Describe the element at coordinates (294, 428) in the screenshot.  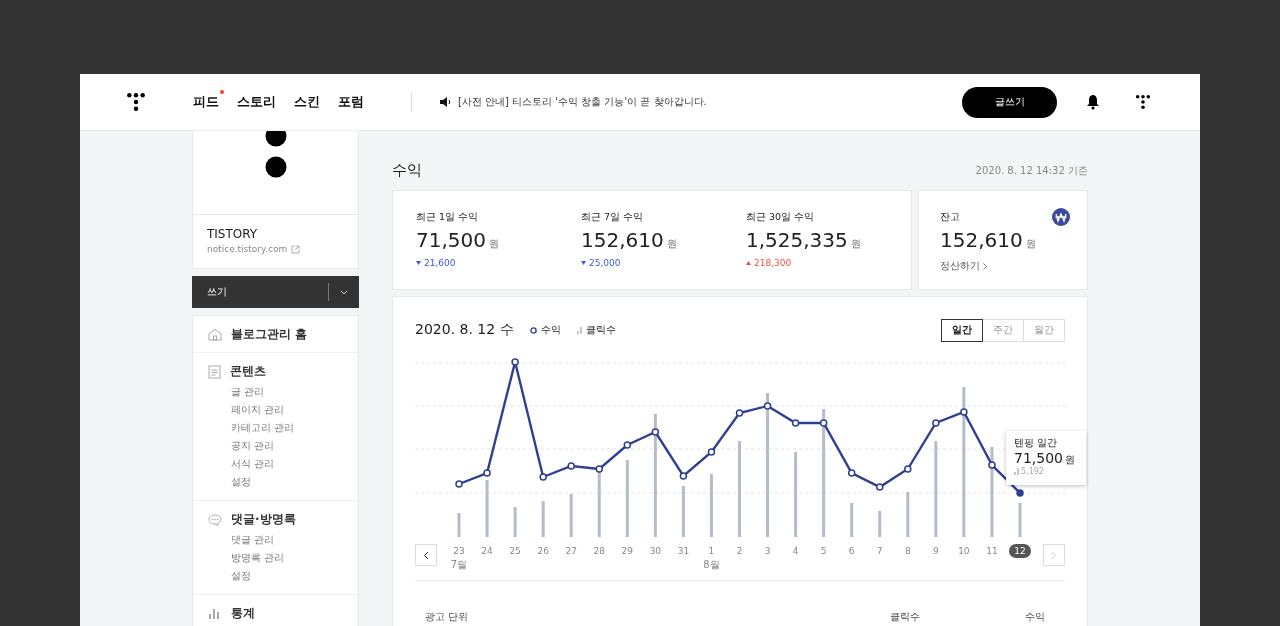
I see `menu-item: 카테고리 관리` at that location.